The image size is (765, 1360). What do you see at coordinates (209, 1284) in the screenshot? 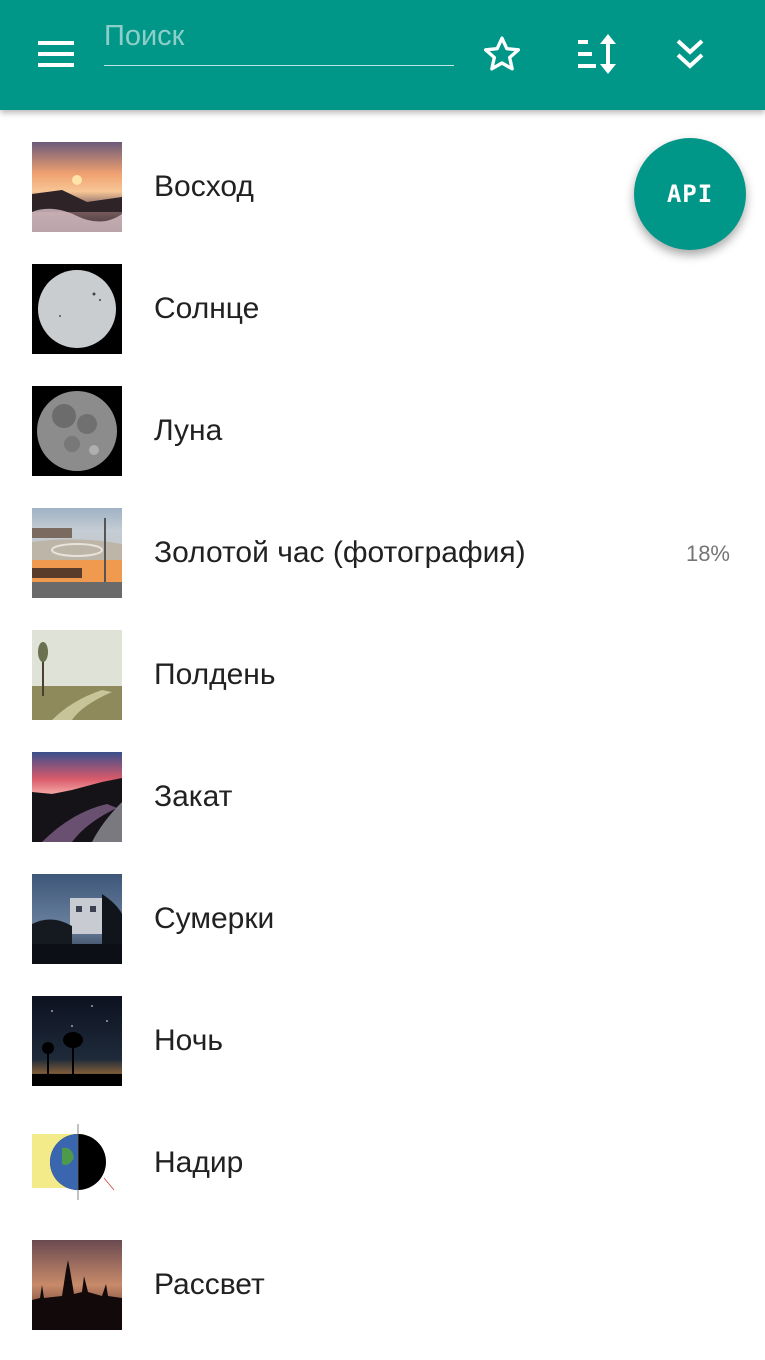
I see `item-label: Рассвет` at bounding box center [209, 1284].